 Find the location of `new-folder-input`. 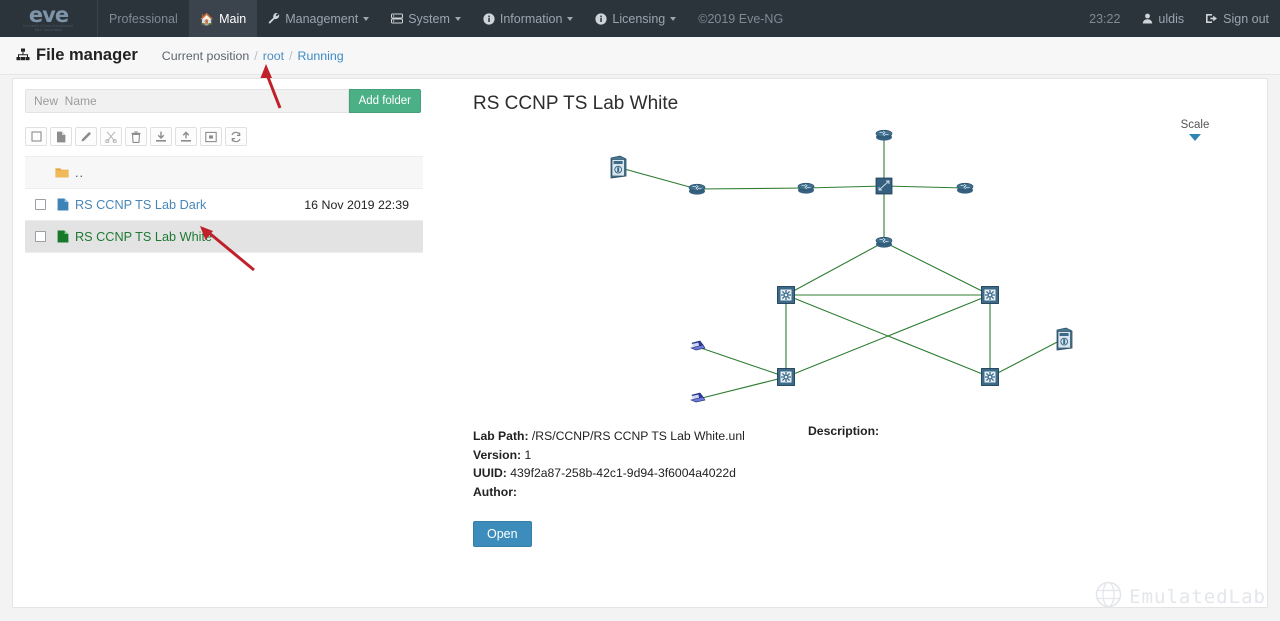

new-folder-input is located at coordinates (187, 101).